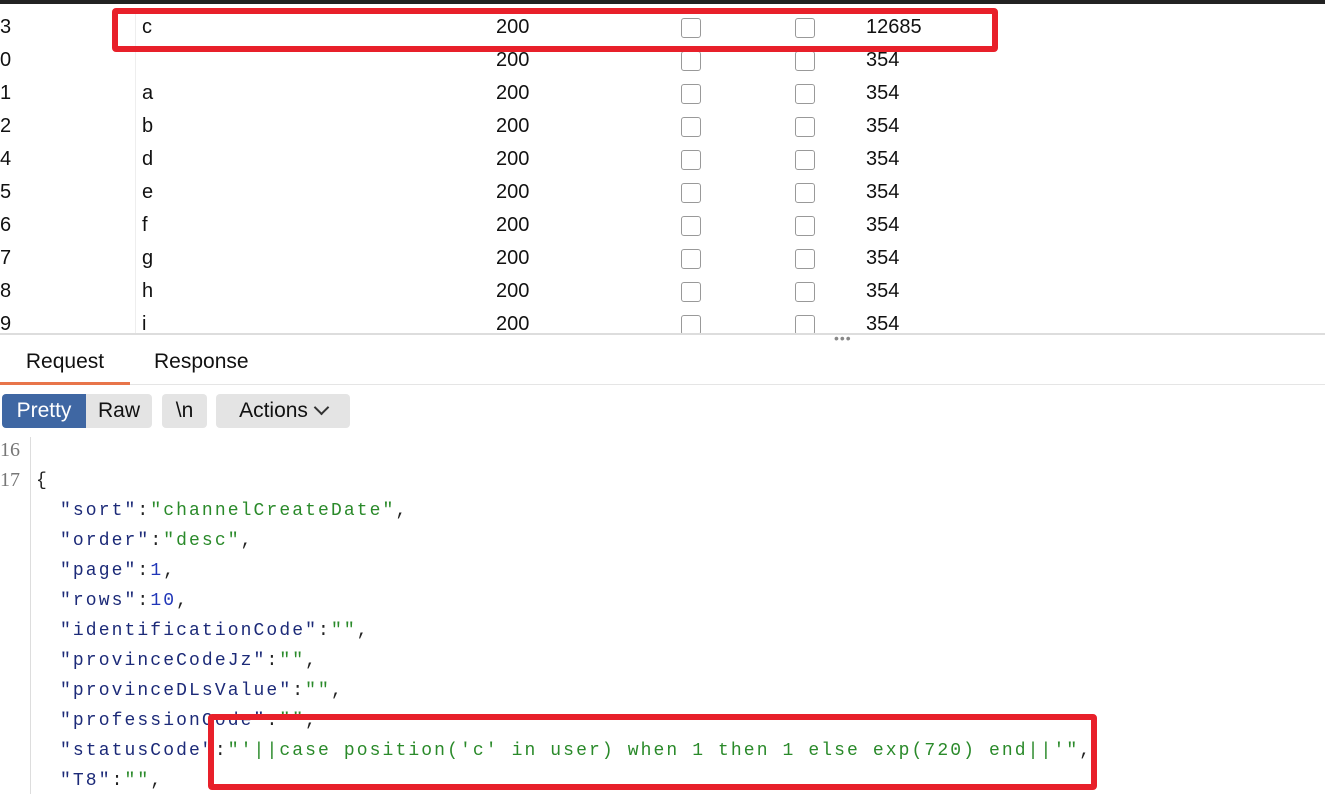 The width and height of the screenshot is (1325, 796). I want to click on cell-index: 3, so click(6, 27).